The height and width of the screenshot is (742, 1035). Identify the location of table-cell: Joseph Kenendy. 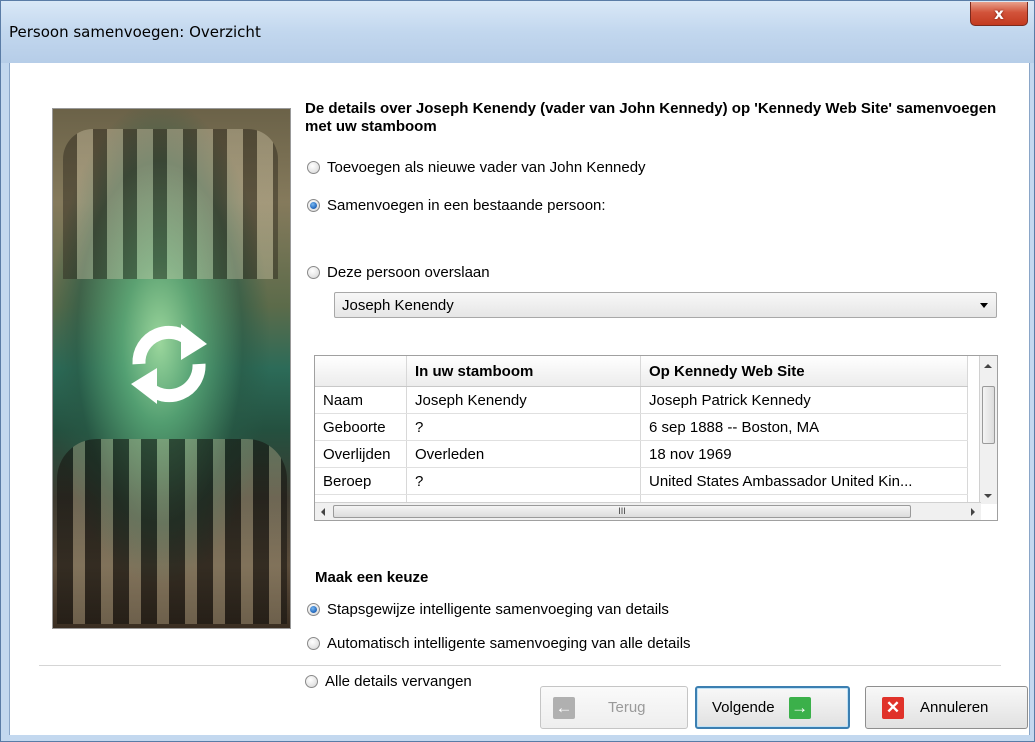
(523, 400).